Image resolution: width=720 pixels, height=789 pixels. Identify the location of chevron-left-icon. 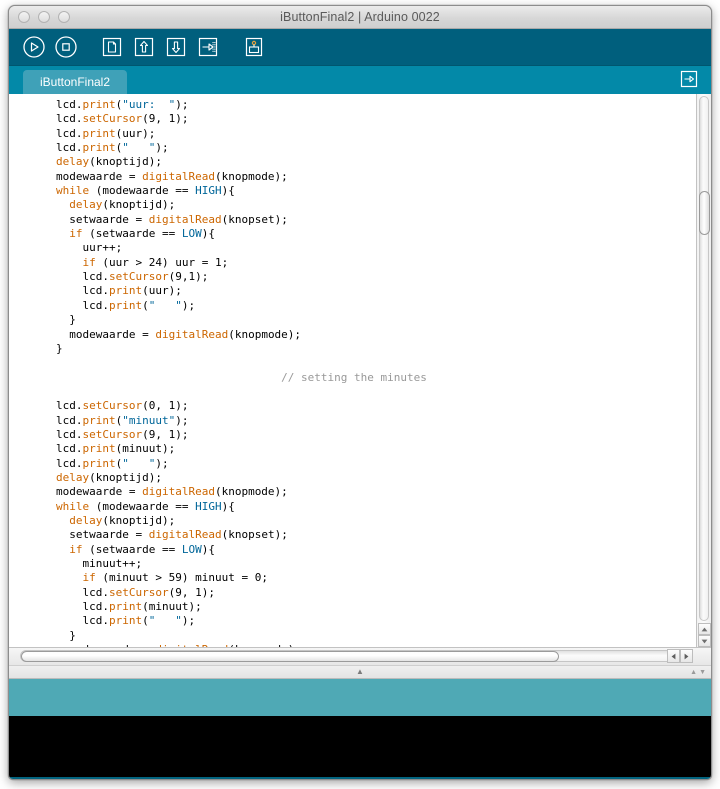
(673, 656).